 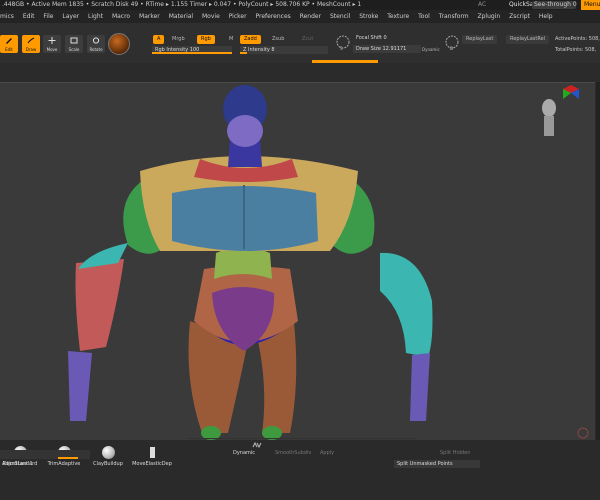 What do you see at coordinates (528, 39) in the screenshot?
I see `replay-last-rel-button: ReplayLastRel` at bounding box center [528, 39].